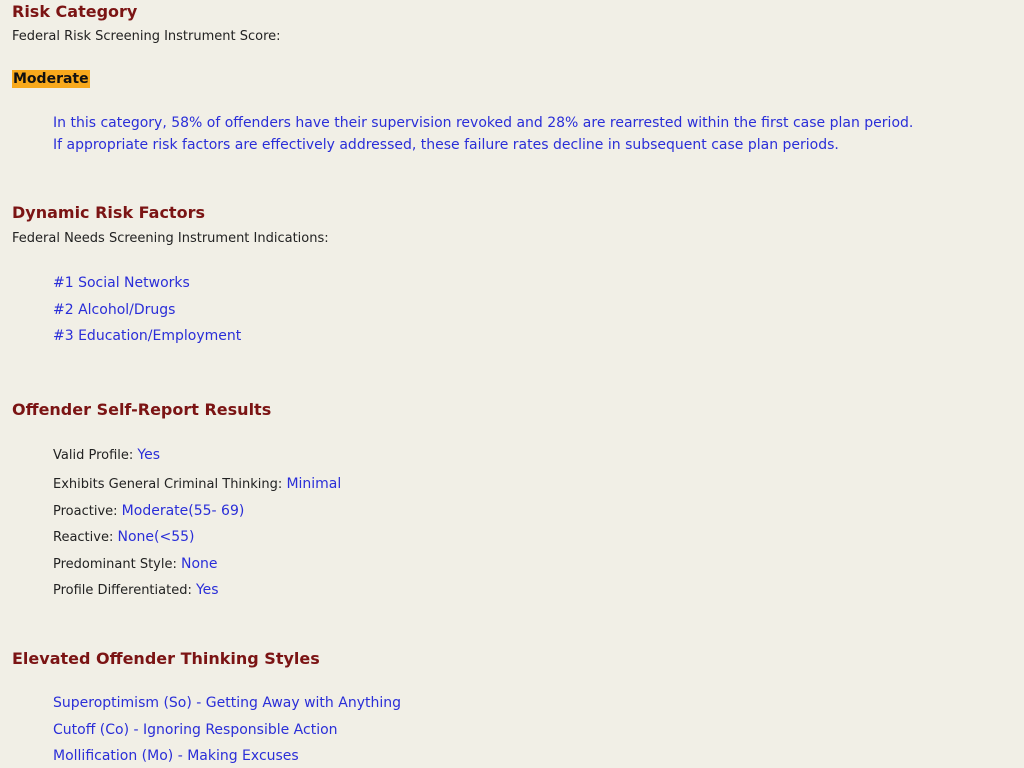 This screenshot has width=1024, height=768. I want to click on self-report-row-proactive: Proactive: Moderate(55- 69), so click(148, 511).